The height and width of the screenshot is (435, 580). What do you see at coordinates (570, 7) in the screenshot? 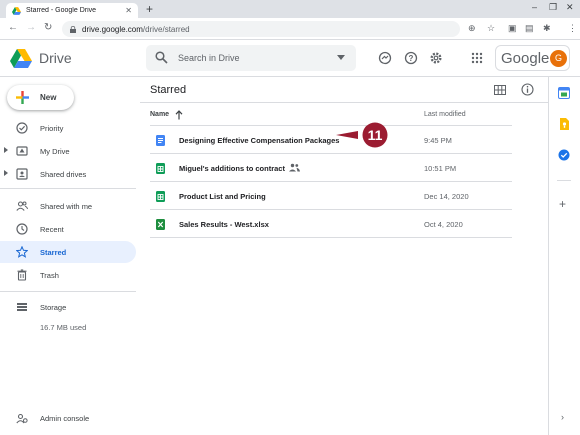
I see `close-window-icon: ✕` at bounding box center [570, 7].